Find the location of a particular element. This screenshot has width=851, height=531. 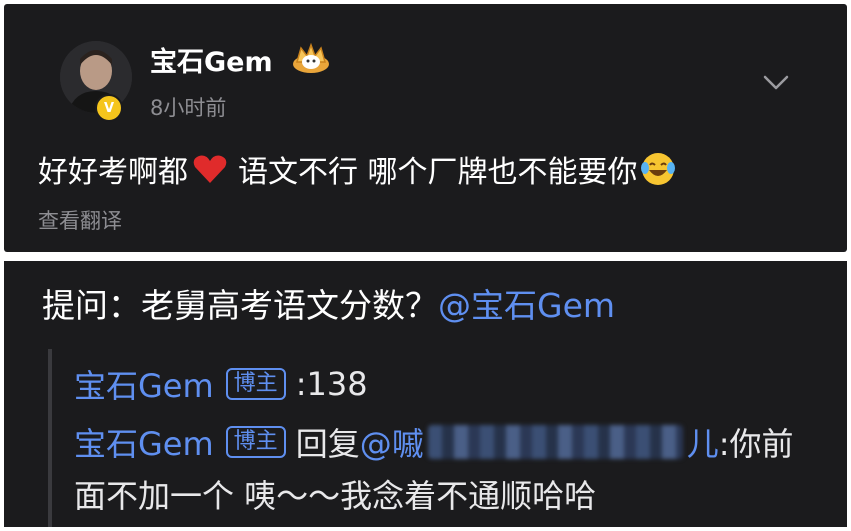

heart-emoji-icon is located at coordinates (210, 169).